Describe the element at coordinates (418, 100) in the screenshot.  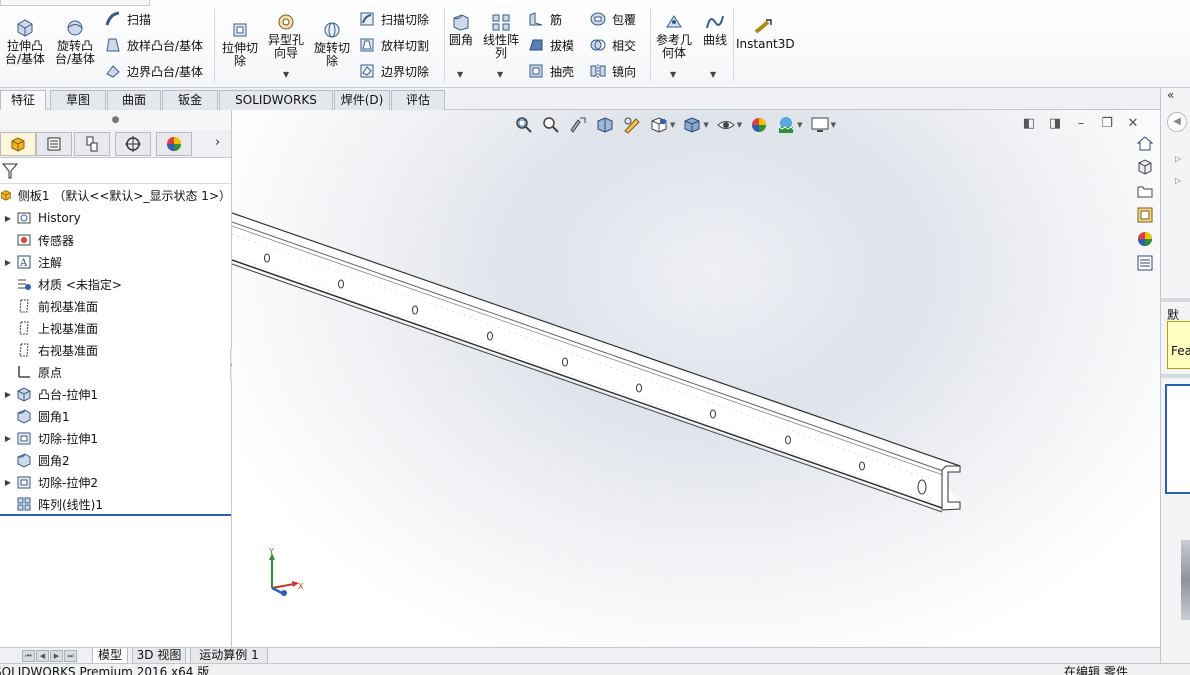
I see `tab-evaluate: 评估` at that location.